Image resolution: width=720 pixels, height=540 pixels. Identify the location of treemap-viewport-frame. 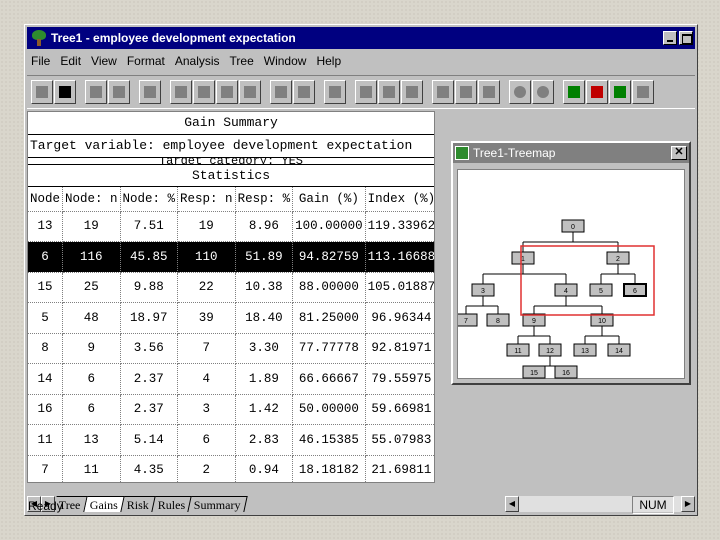
(587, 280).